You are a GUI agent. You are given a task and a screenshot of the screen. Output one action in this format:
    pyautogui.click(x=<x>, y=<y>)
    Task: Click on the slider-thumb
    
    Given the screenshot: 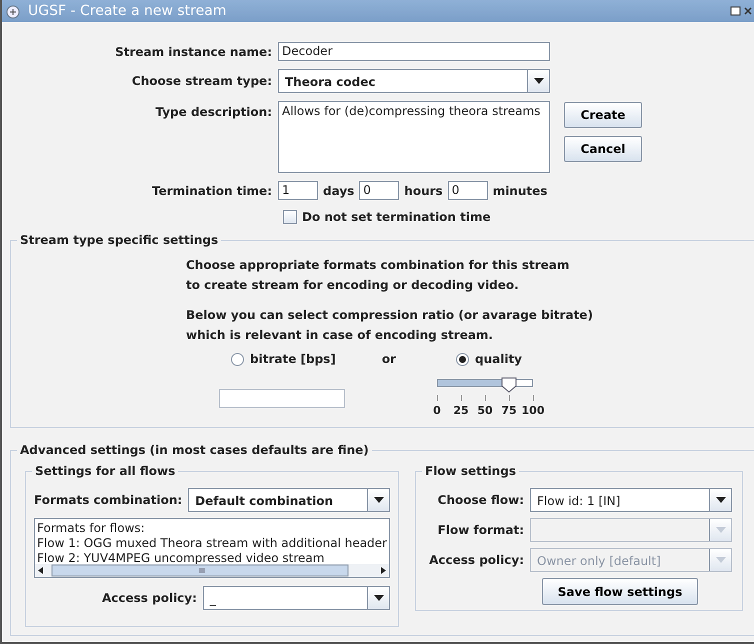 What is the action you would take?
    pyautogui.click(x=509, y=384)
    